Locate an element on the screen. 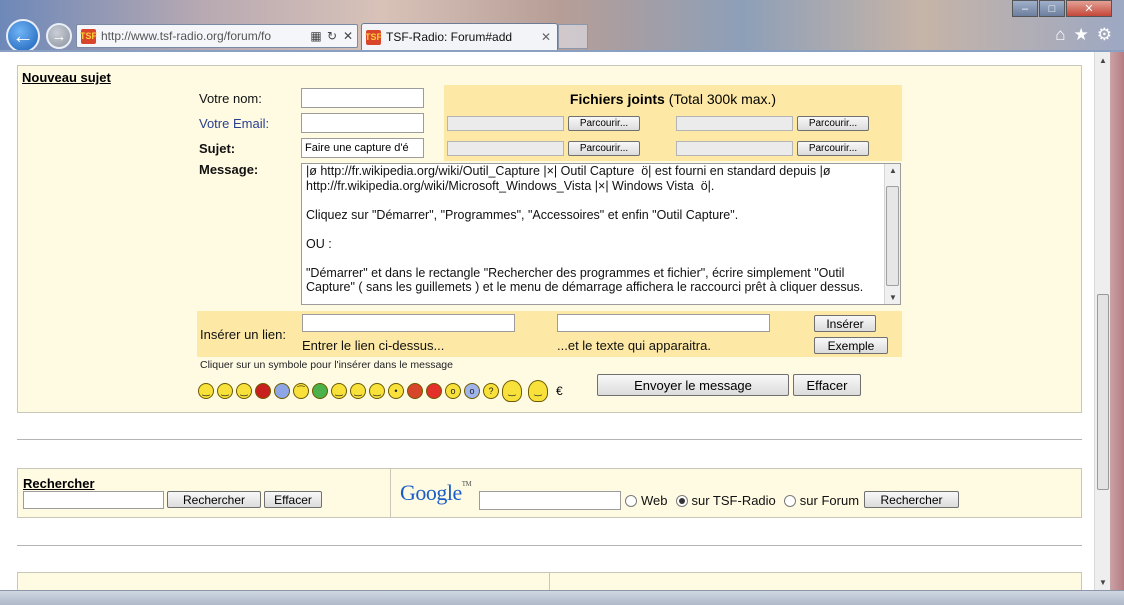 This screenshot has height=605, width=1124. tab-favicon-icon: TSF is located at coordinates (373, 37).